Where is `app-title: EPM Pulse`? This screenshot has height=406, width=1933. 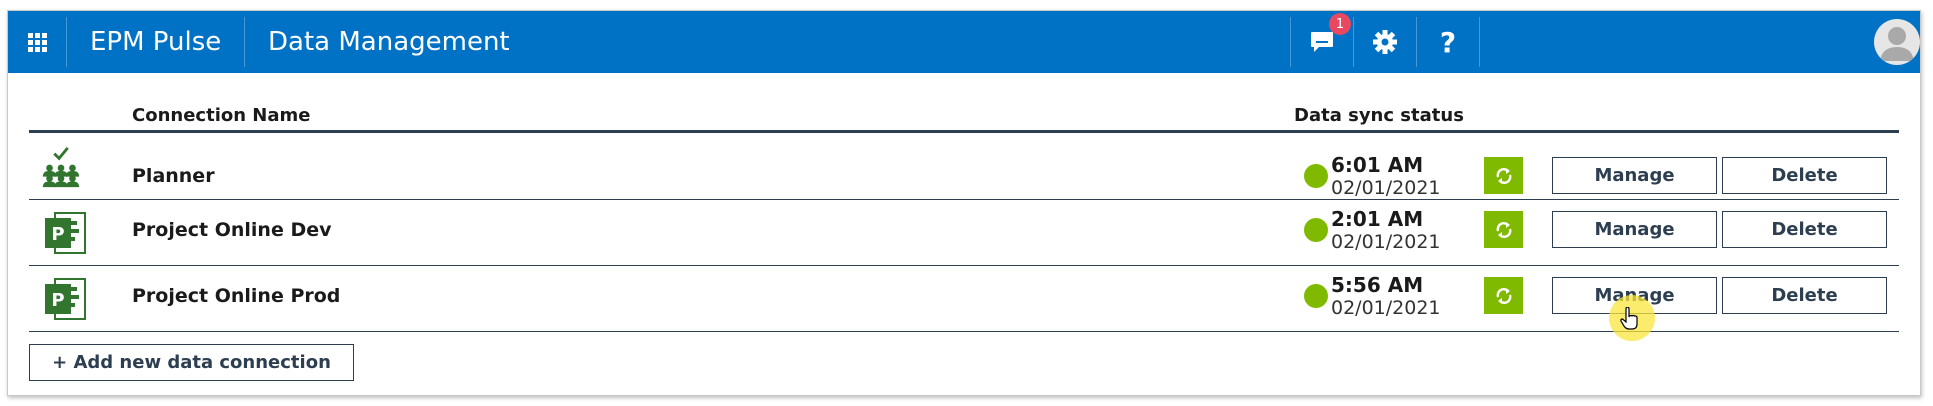 app-title: EPM Pulse is located at coordinates (155, 42).